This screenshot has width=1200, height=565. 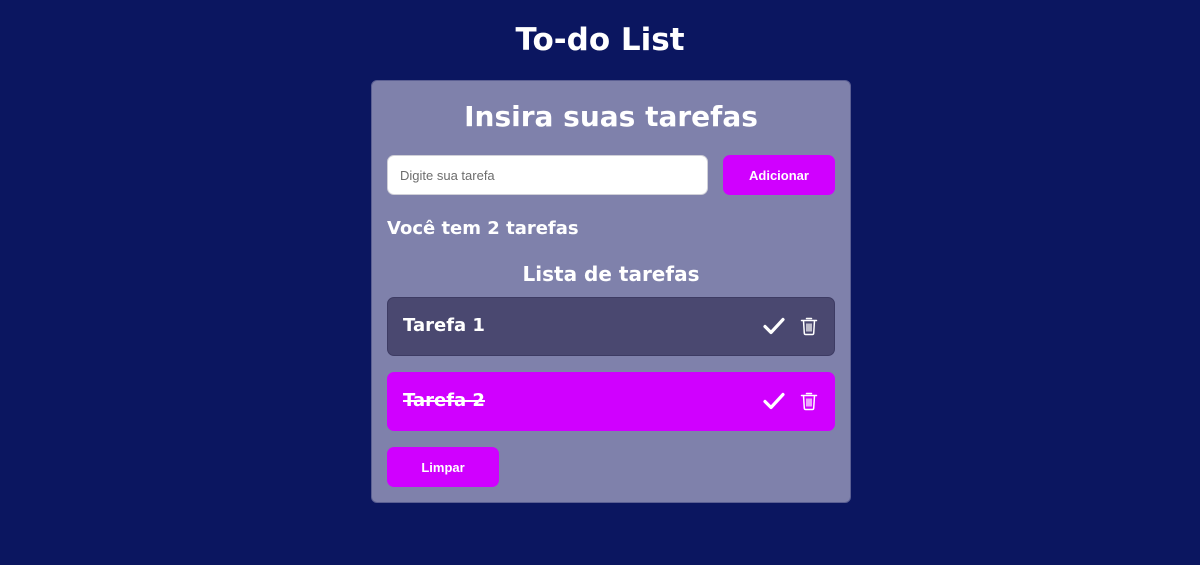 I want to click on task-input, so click(x=547, y=175).